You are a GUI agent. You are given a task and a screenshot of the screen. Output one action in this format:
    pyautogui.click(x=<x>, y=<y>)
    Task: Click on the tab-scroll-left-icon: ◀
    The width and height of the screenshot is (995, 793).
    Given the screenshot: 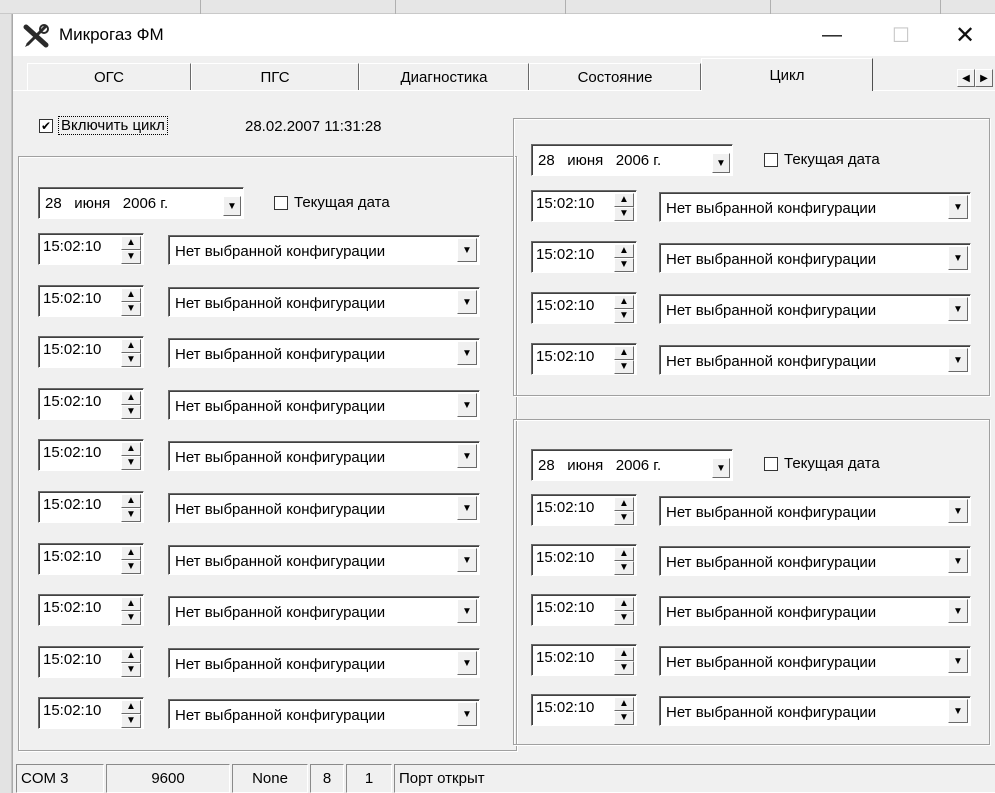 What is the action you would take?
    pyautogui.click(x=966, y=78)
    